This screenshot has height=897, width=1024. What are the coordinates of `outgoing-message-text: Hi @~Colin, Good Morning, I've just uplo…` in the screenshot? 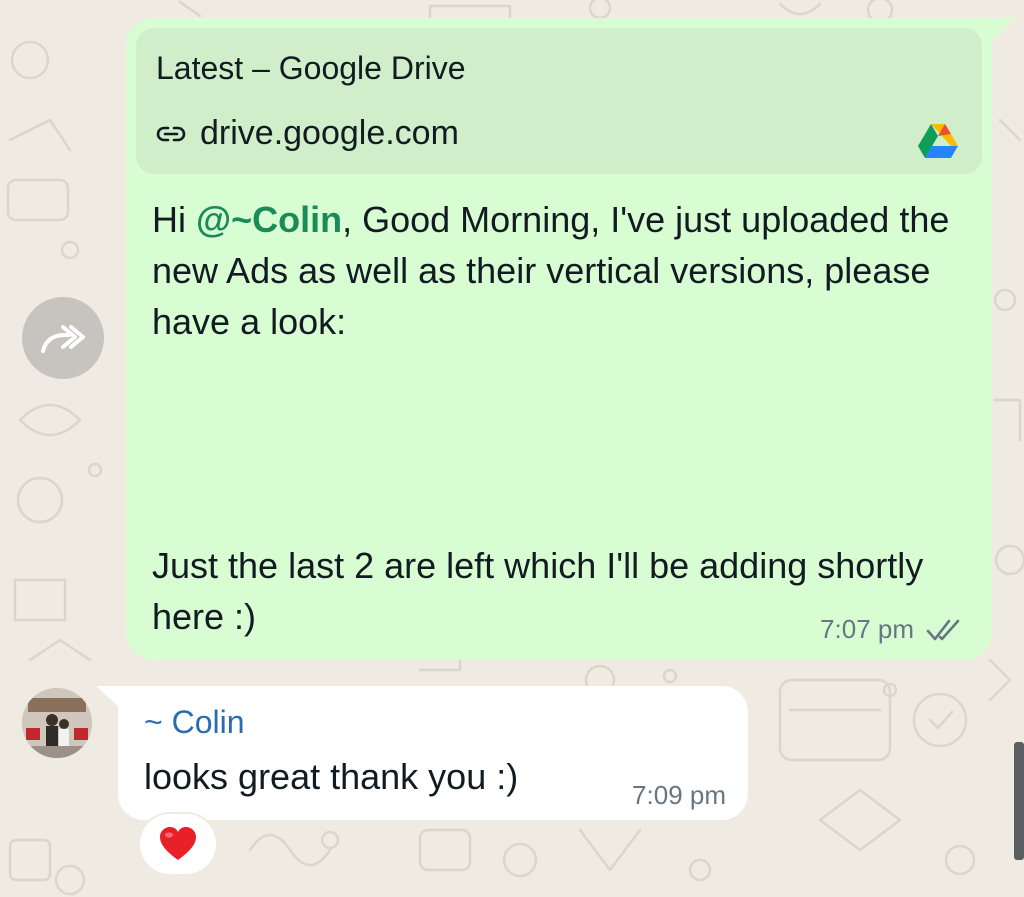 It's located at (552, 270).